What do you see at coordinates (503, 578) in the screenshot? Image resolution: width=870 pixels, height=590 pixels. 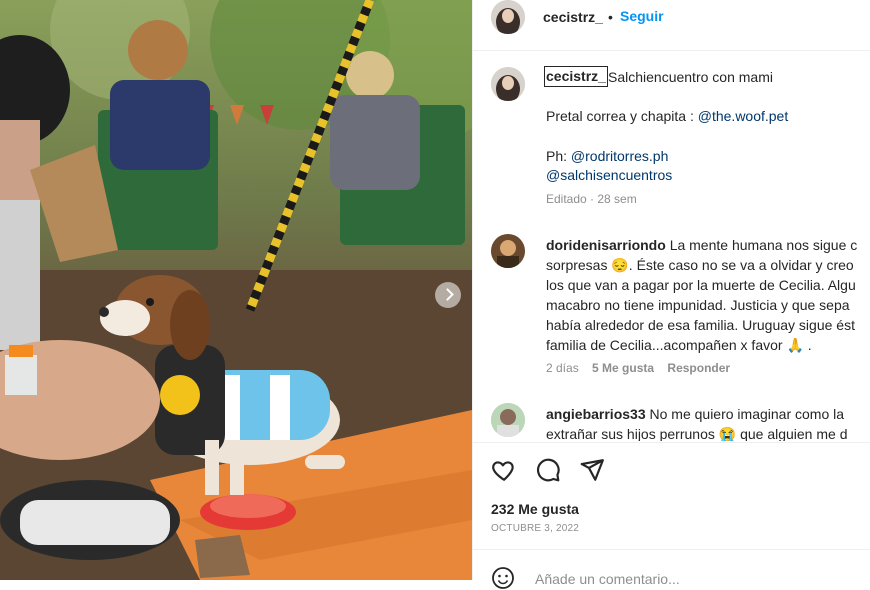 I see `smiley-icon` at bounding box center [503, 578].